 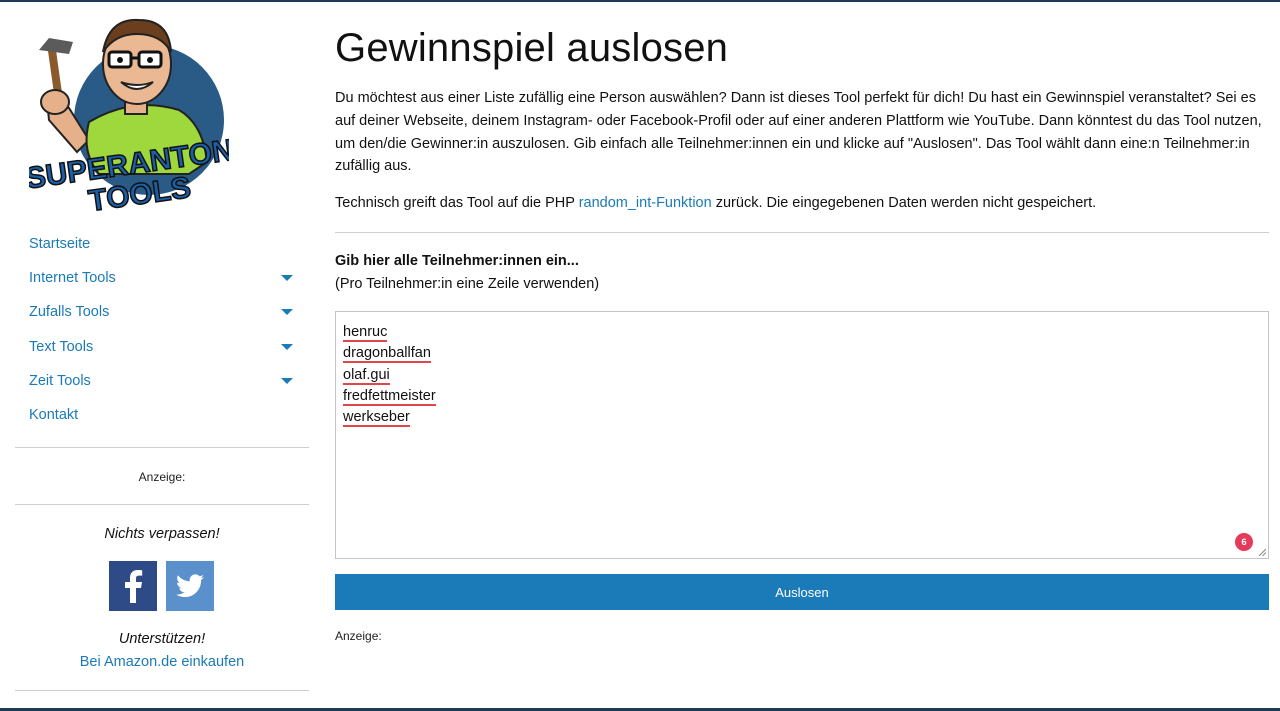 I want to click on twitter-button, so click(x=190, y=586).